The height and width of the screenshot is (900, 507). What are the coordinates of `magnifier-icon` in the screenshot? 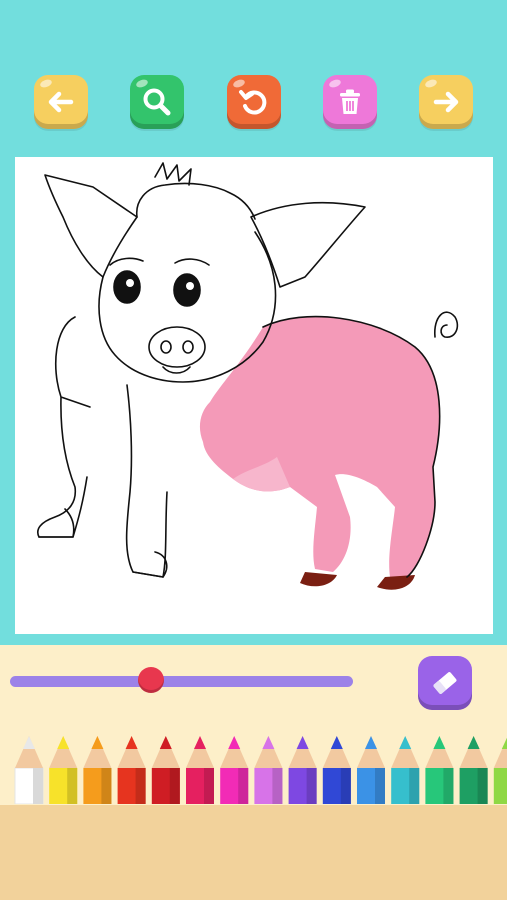 It's located at (157, 102).